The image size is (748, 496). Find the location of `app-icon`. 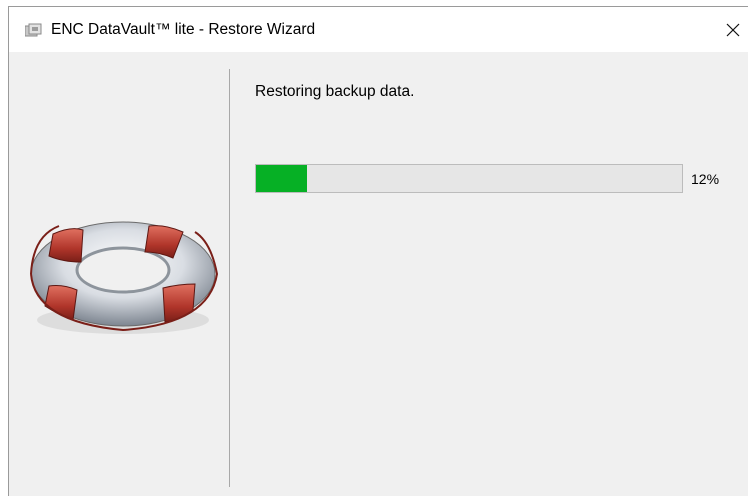

app-icon is located at coordinates (33, 30).